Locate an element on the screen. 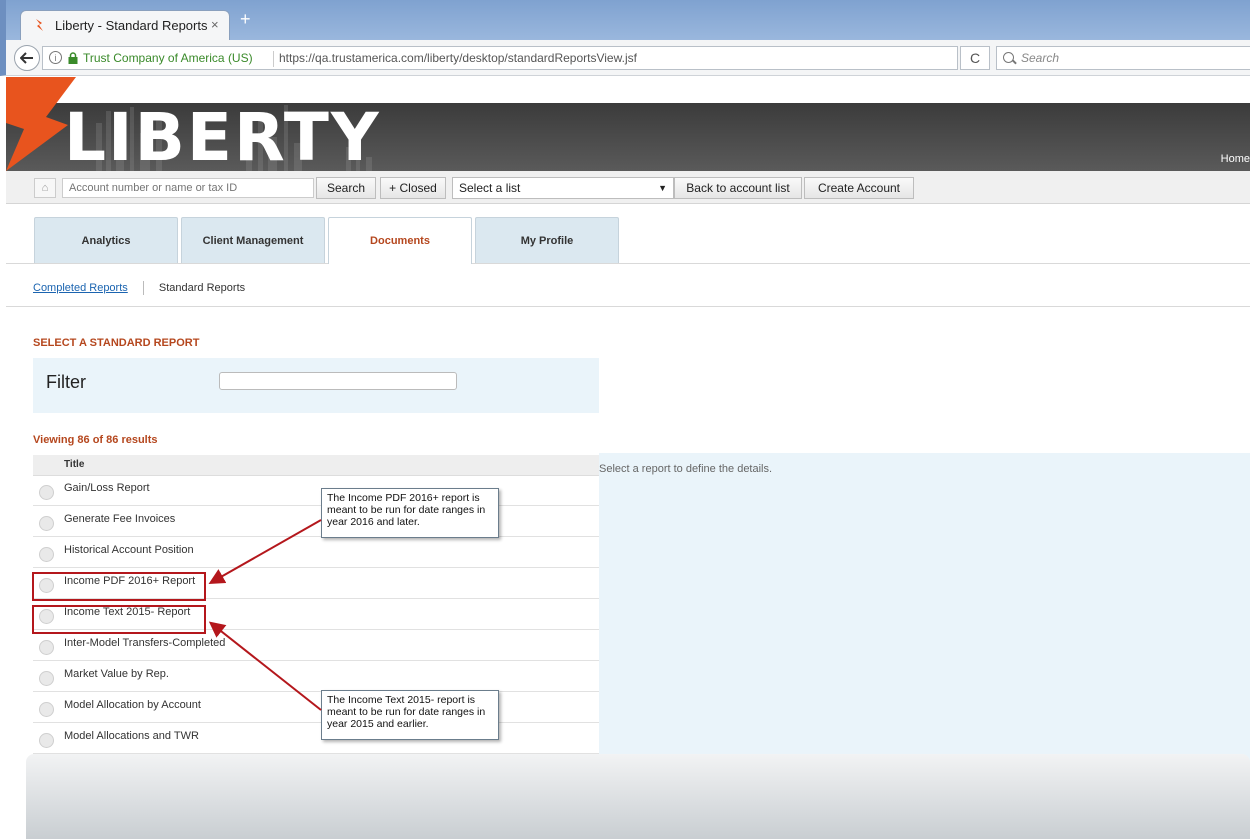 This screenshot has height=839, width=1250. tab-client-management: Client Management is located at coordinates (253, 240).